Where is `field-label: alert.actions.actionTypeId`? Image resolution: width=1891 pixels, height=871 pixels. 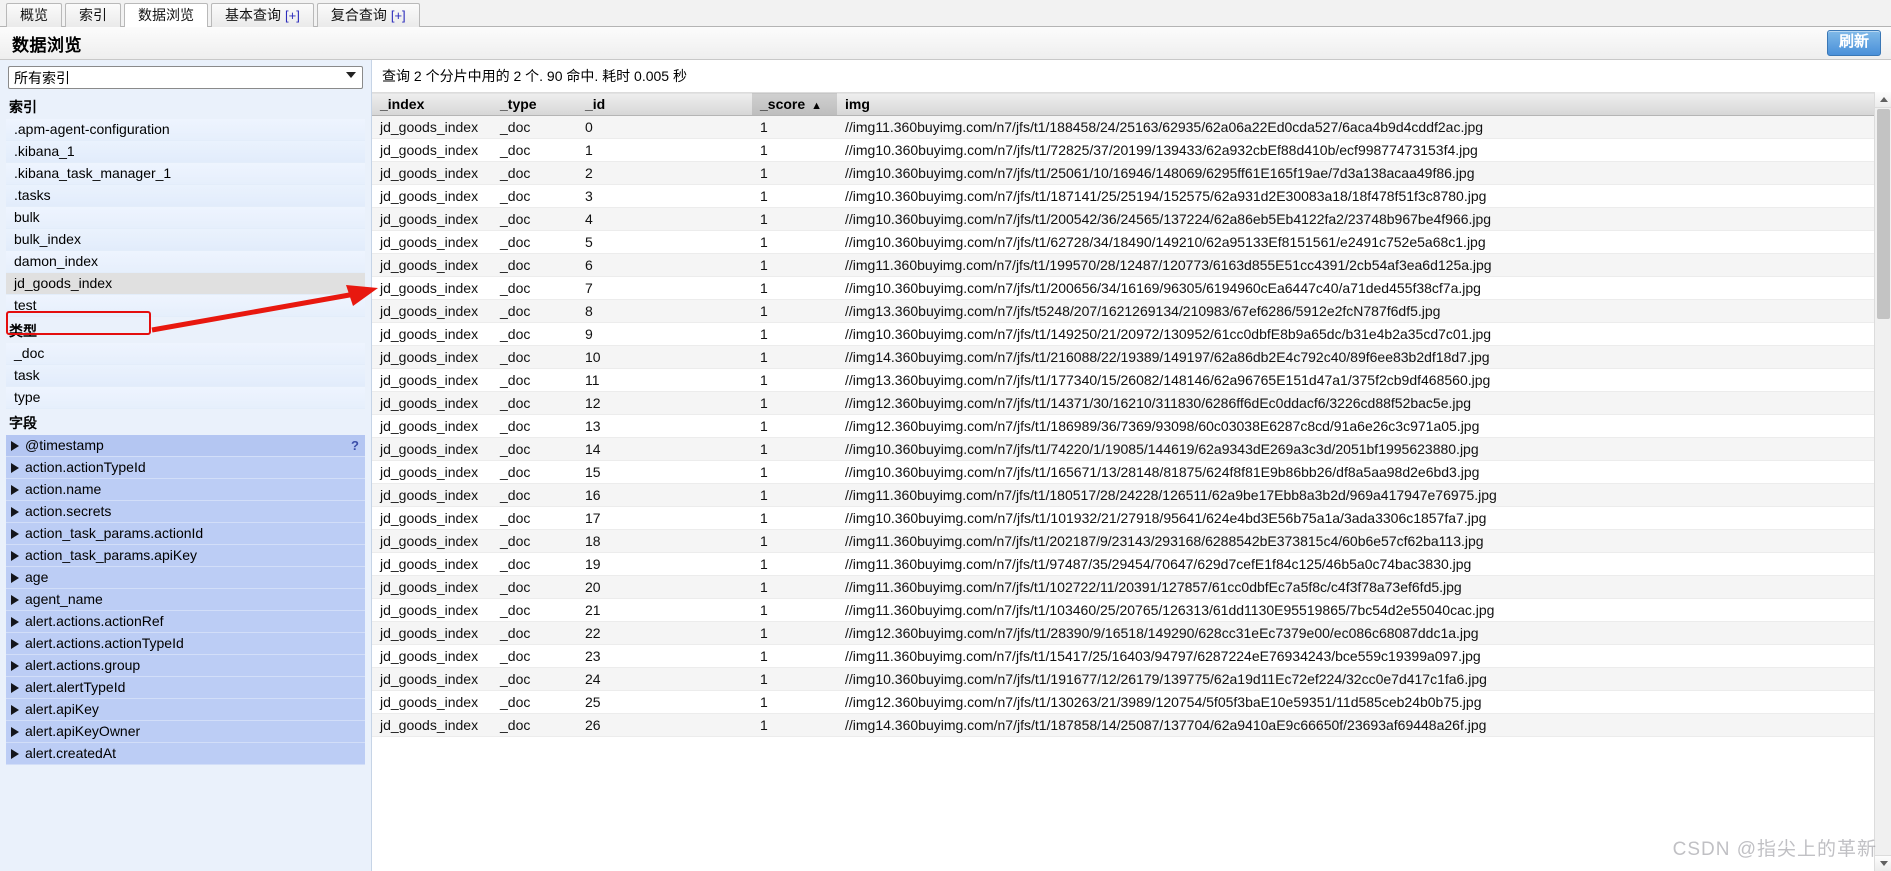 field-label: alert.actions.actionTypeId is located at coordinates (104, 643).